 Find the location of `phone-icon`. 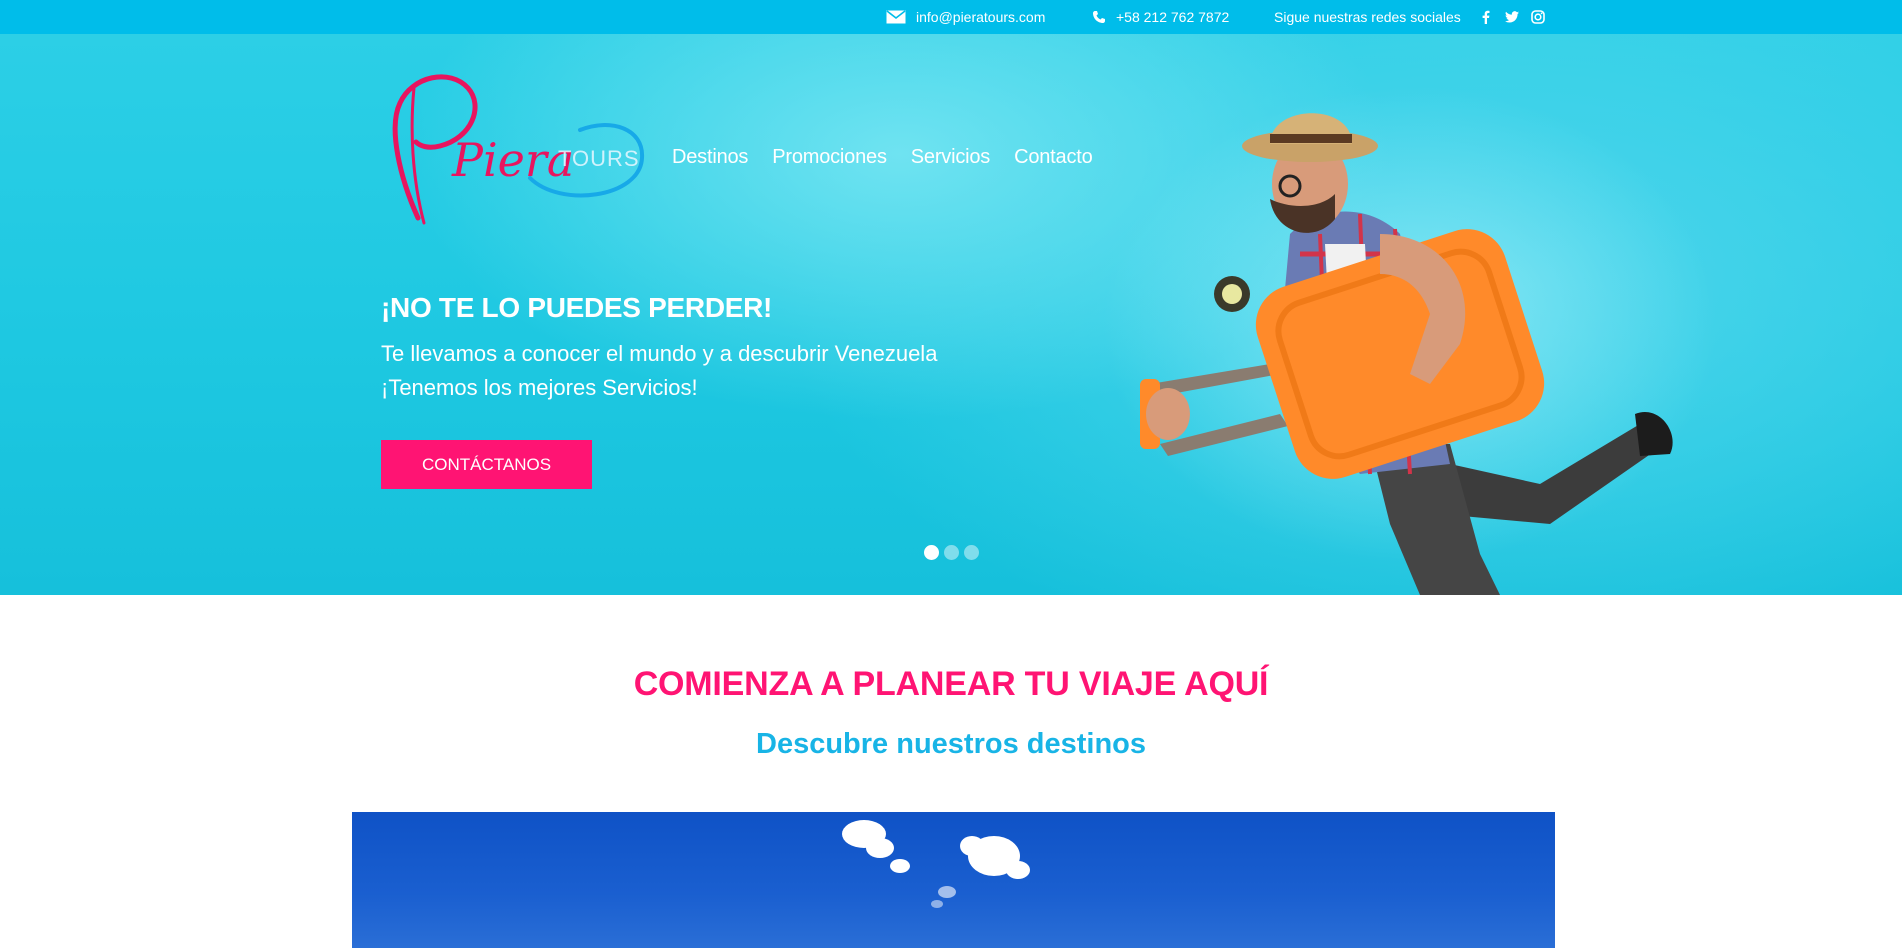

phone-icon is located at coordinates (1099, 17).